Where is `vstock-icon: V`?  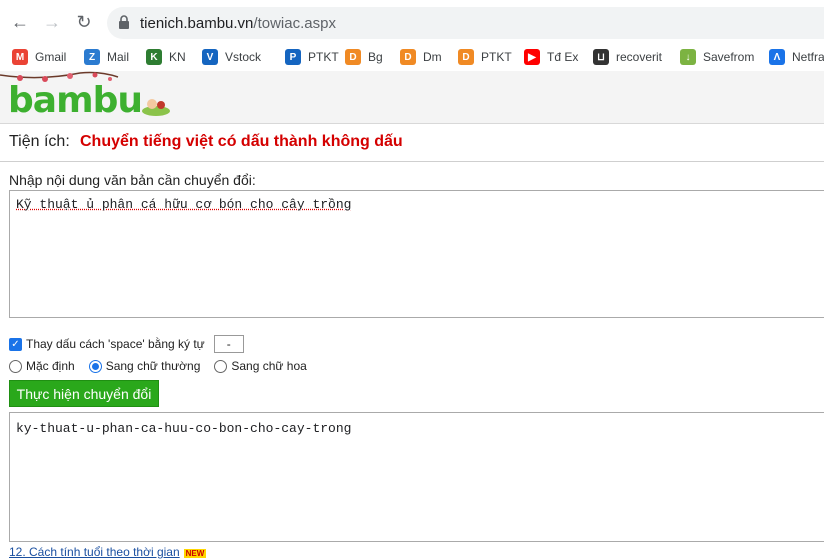 vstock-icon: V is located at coordinates (210, 57).